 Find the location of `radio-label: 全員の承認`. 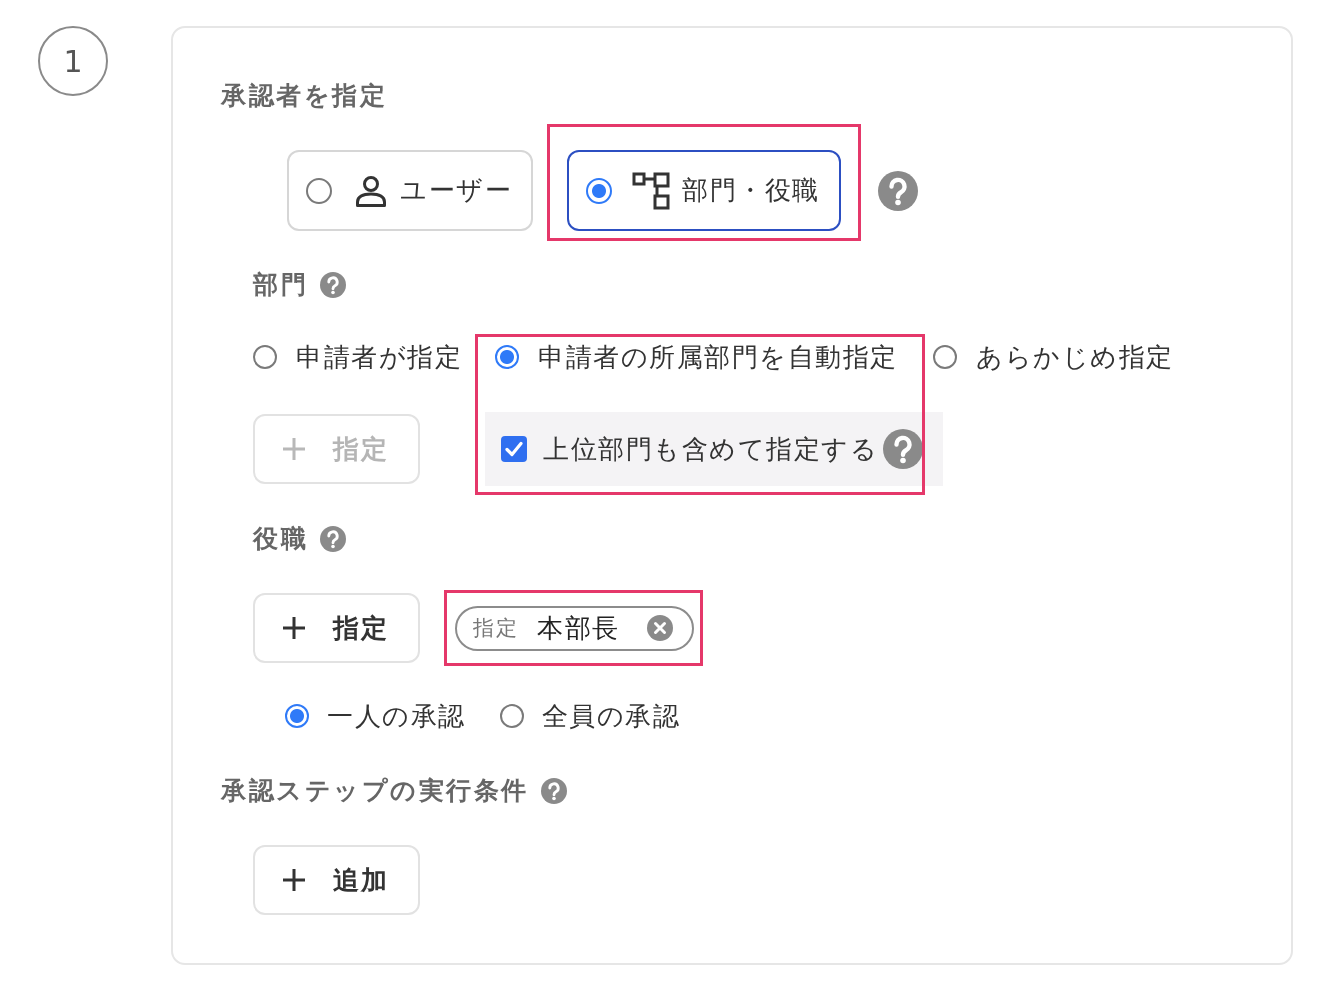

radio-label: 全員の承認 is located at coordinates (610, 716).